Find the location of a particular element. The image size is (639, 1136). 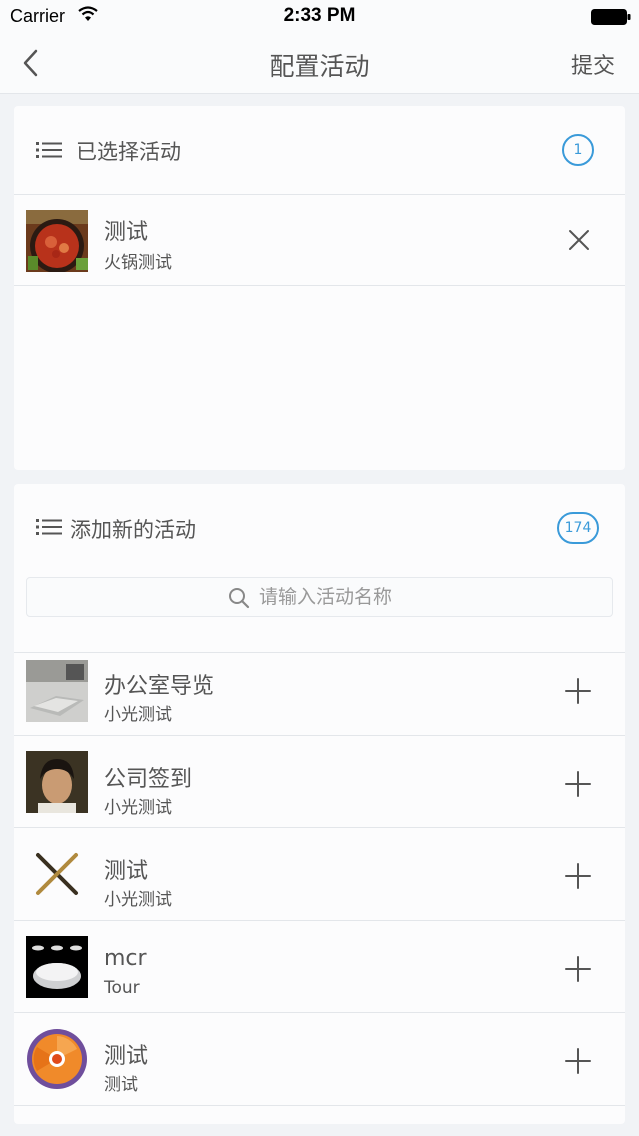

clock: 2:33 PM is located at coordinates (319, 15).